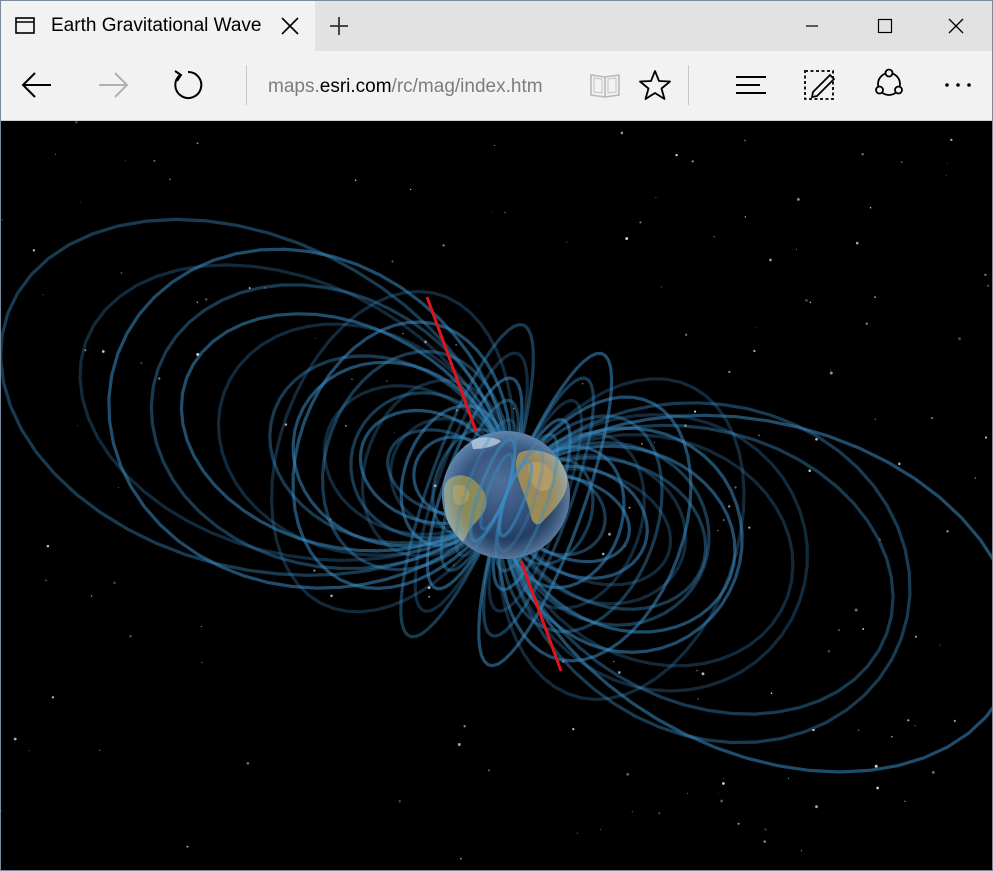 Image resolution: width=993 pixels, height=871 pixels. What do you see at coordinates (339, 26) in the screenshot?
I see `new-tab-icon` at bounding box center [339, 26].